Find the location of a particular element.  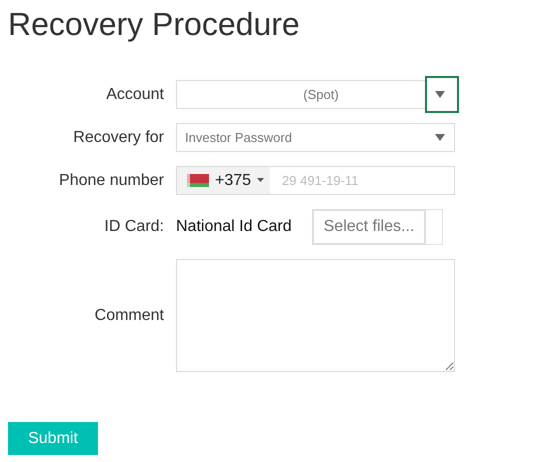

dropdown-toggle is located at coordinates (442, 94).